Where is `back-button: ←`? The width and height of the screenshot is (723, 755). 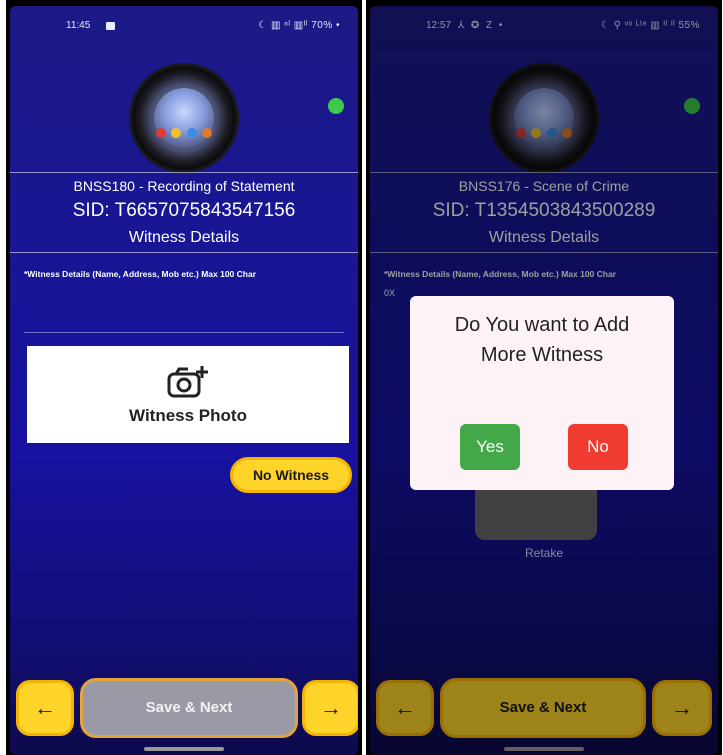
back-button: ← is located at coordinates (45, 708).